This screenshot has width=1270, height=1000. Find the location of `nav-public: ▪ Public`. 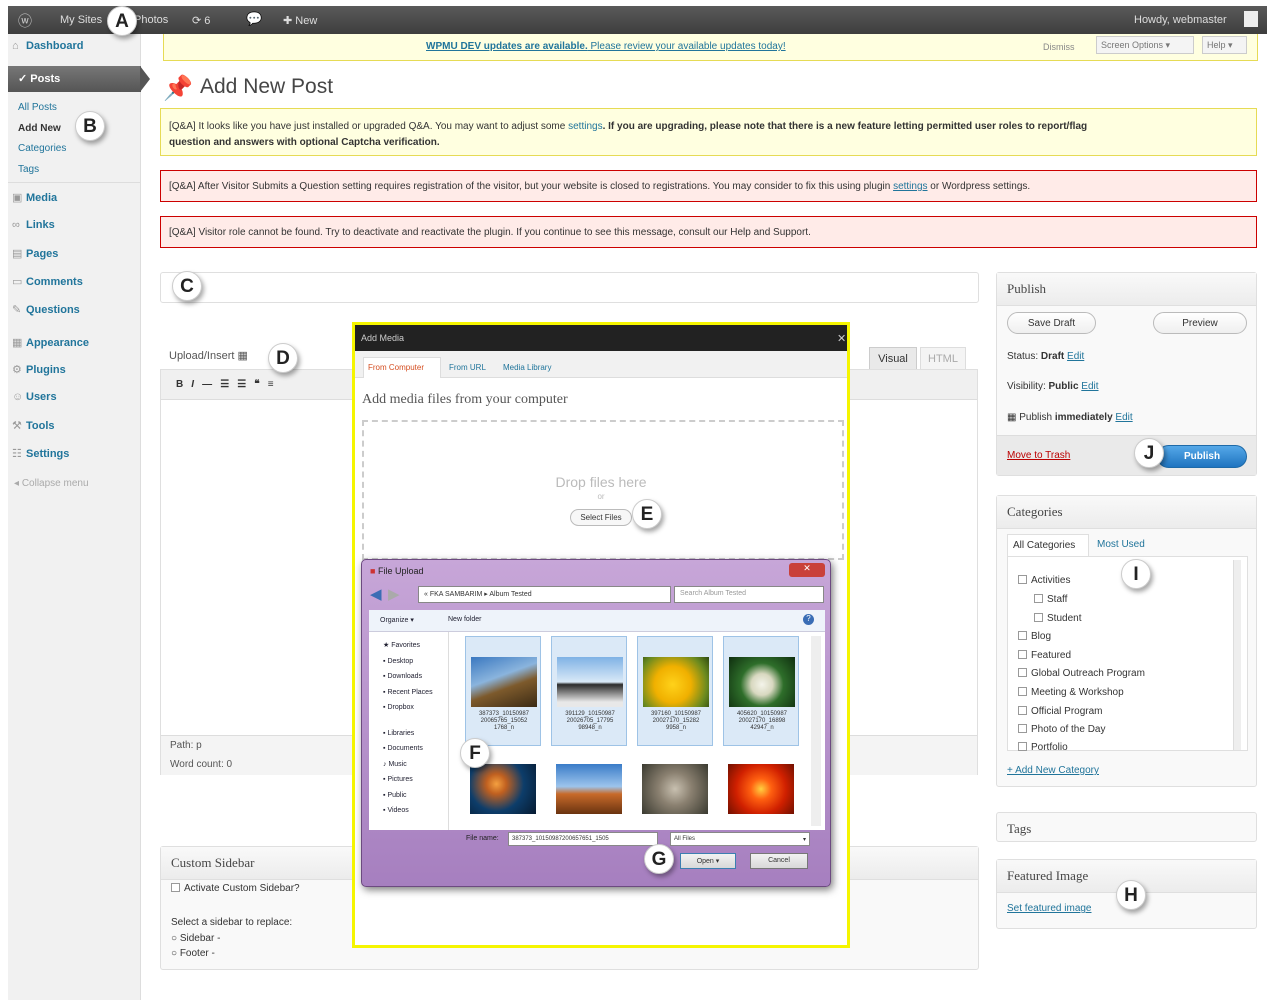

nav-public: ▪ Public is located at coordinates (415, 796).